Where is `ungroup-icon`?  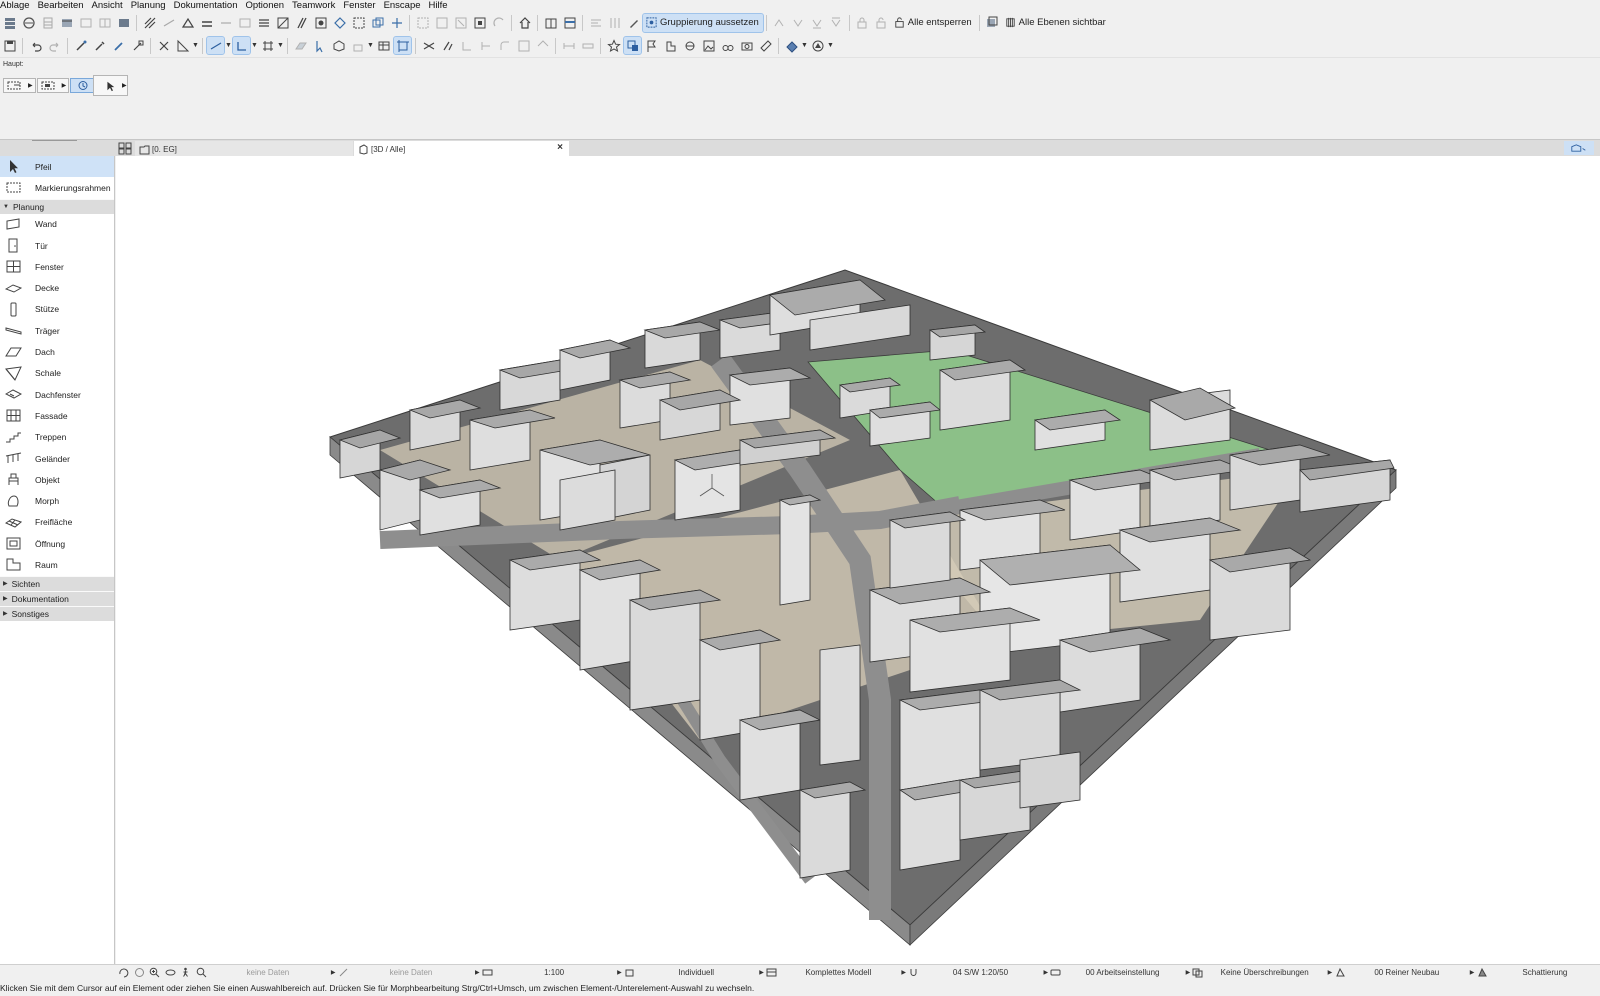
ungroup-icon is located at coordinates (441, 22).